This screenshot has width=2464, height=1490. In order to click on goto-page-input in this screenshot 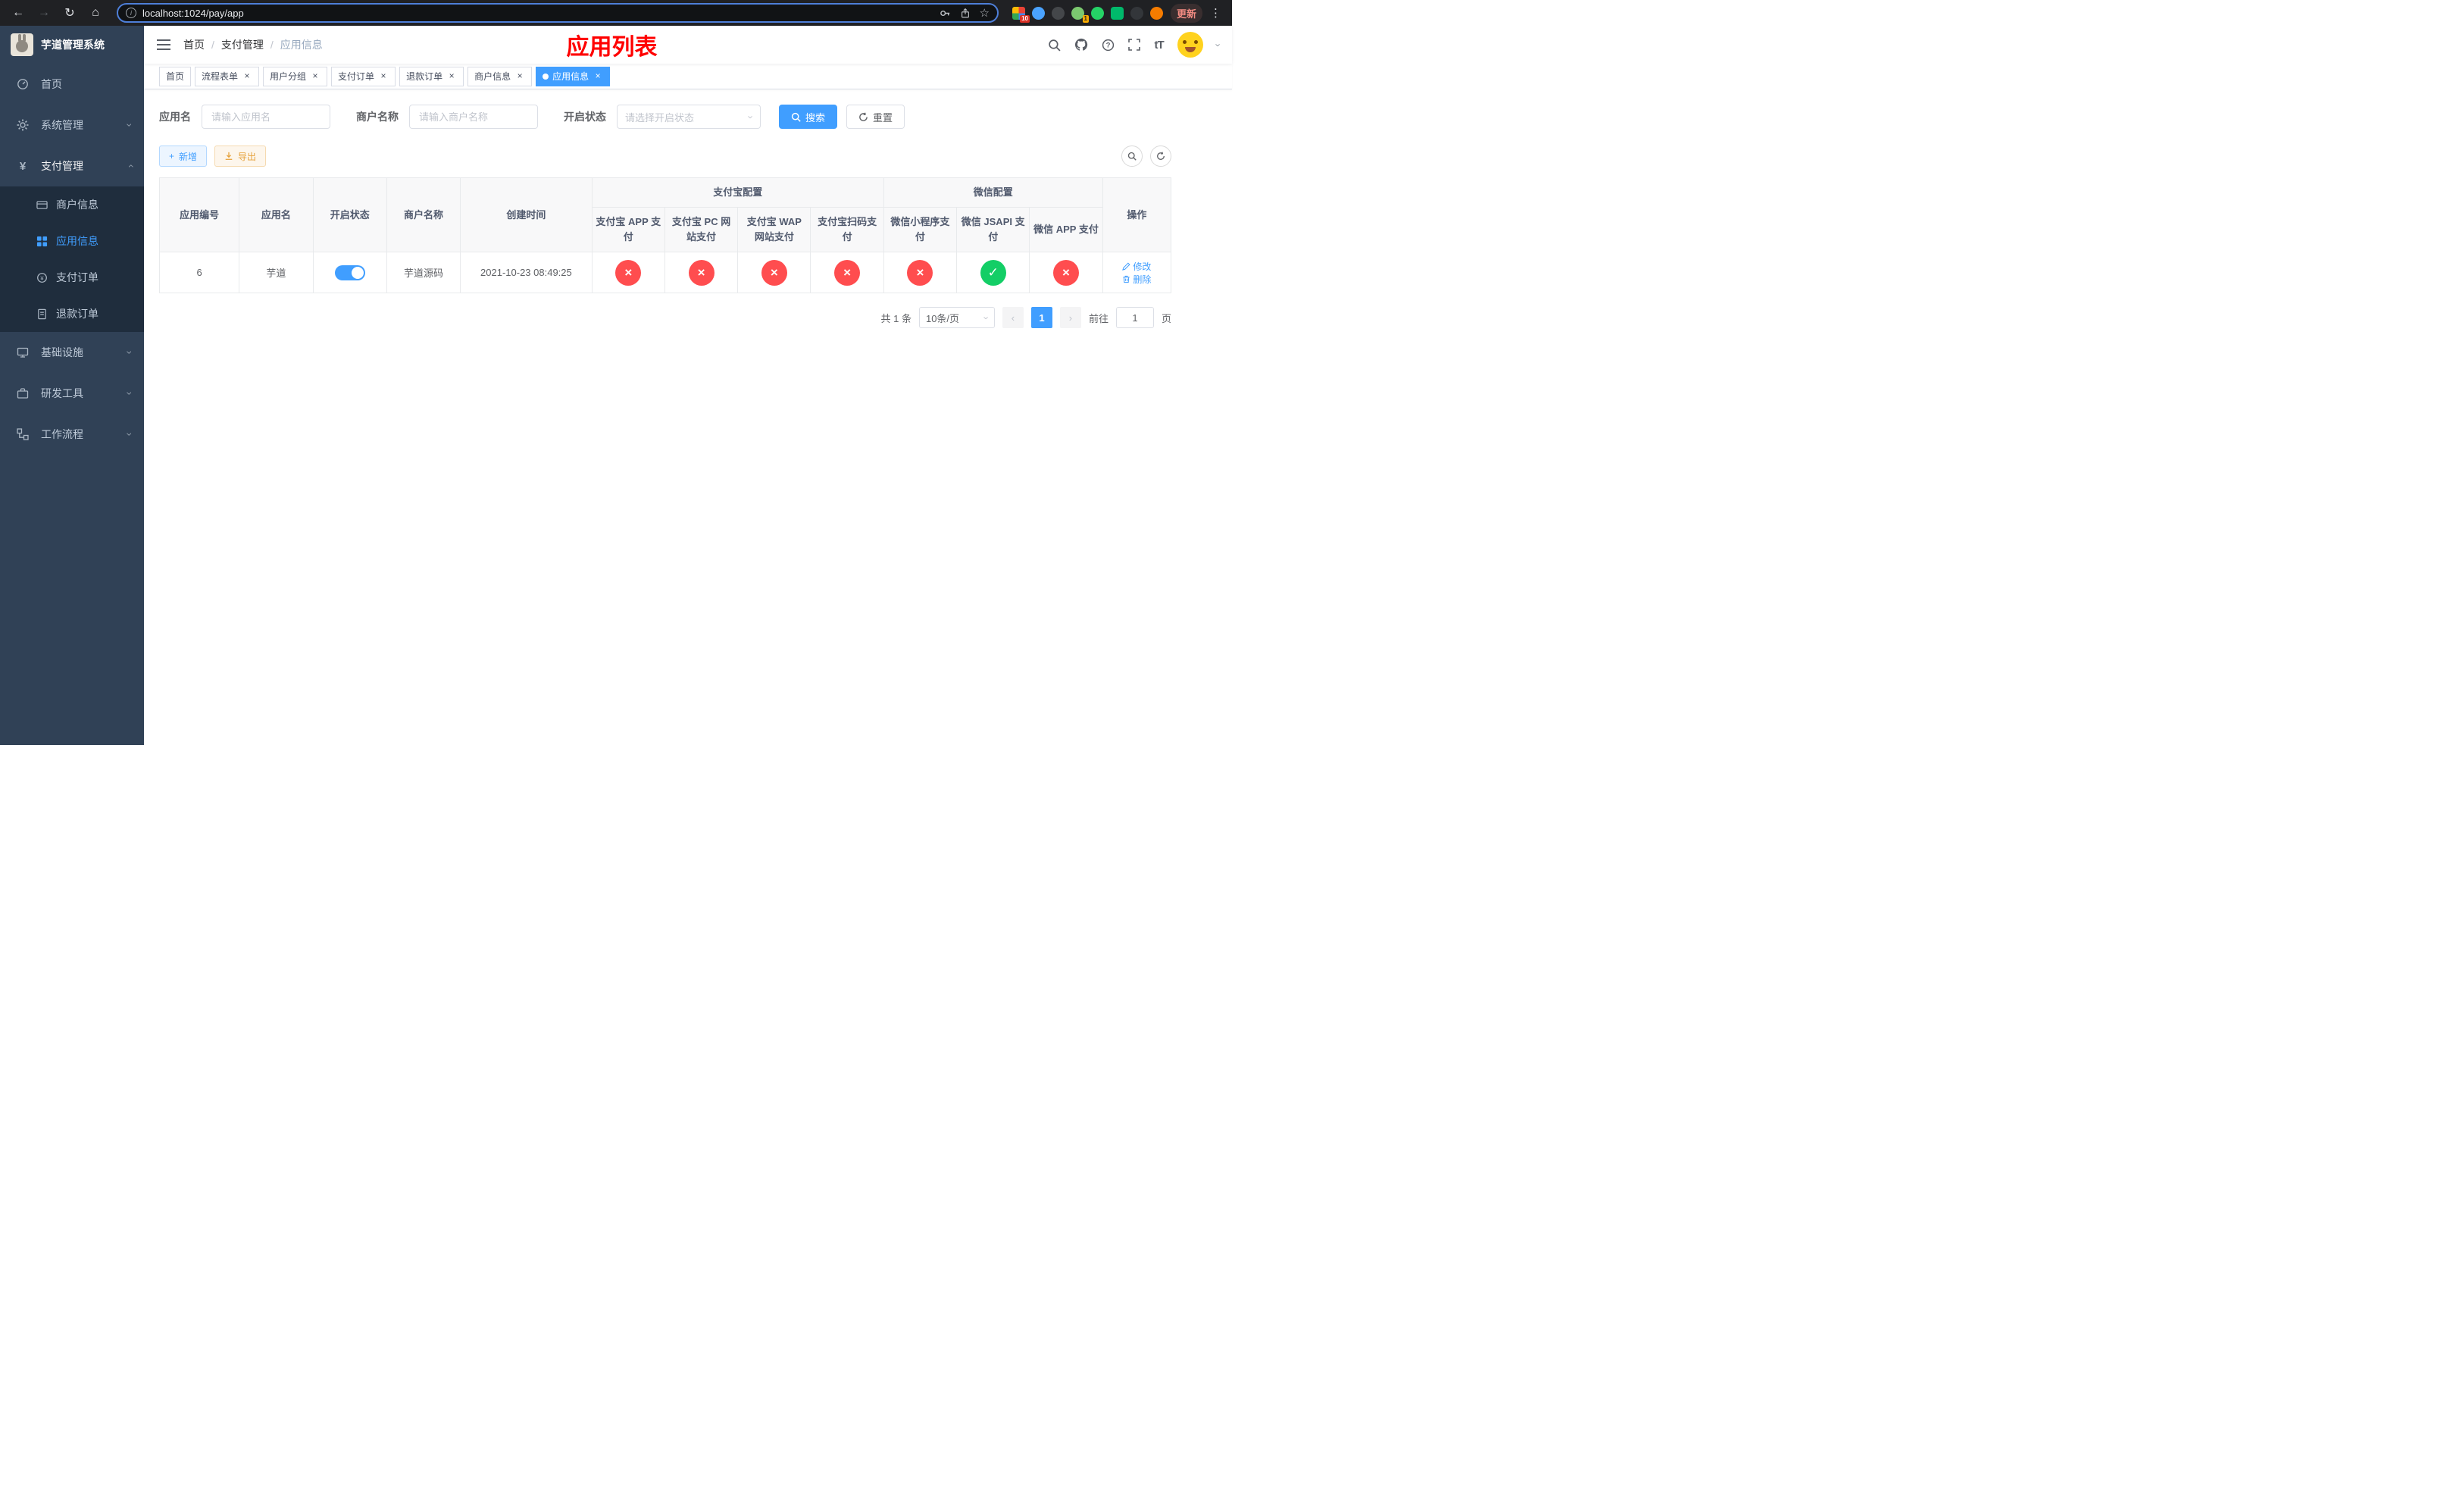, I will do `click(1134, 317)`.